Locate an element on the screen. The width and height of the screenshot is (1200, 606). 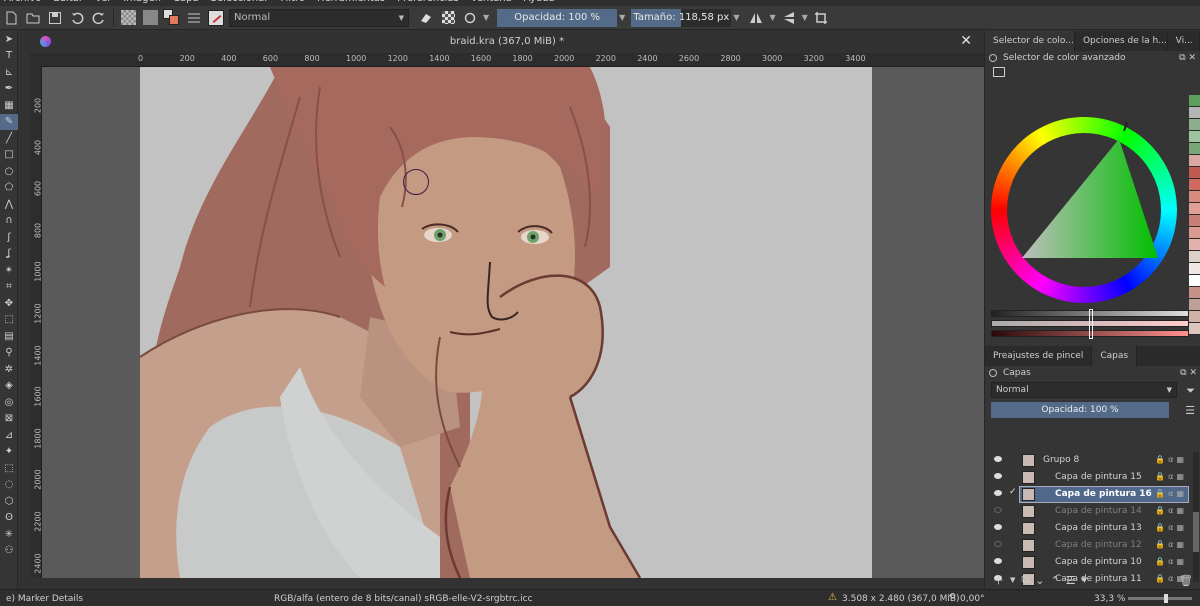
status-brush-name: e) Marker Details is located at coordinates (44, 599).